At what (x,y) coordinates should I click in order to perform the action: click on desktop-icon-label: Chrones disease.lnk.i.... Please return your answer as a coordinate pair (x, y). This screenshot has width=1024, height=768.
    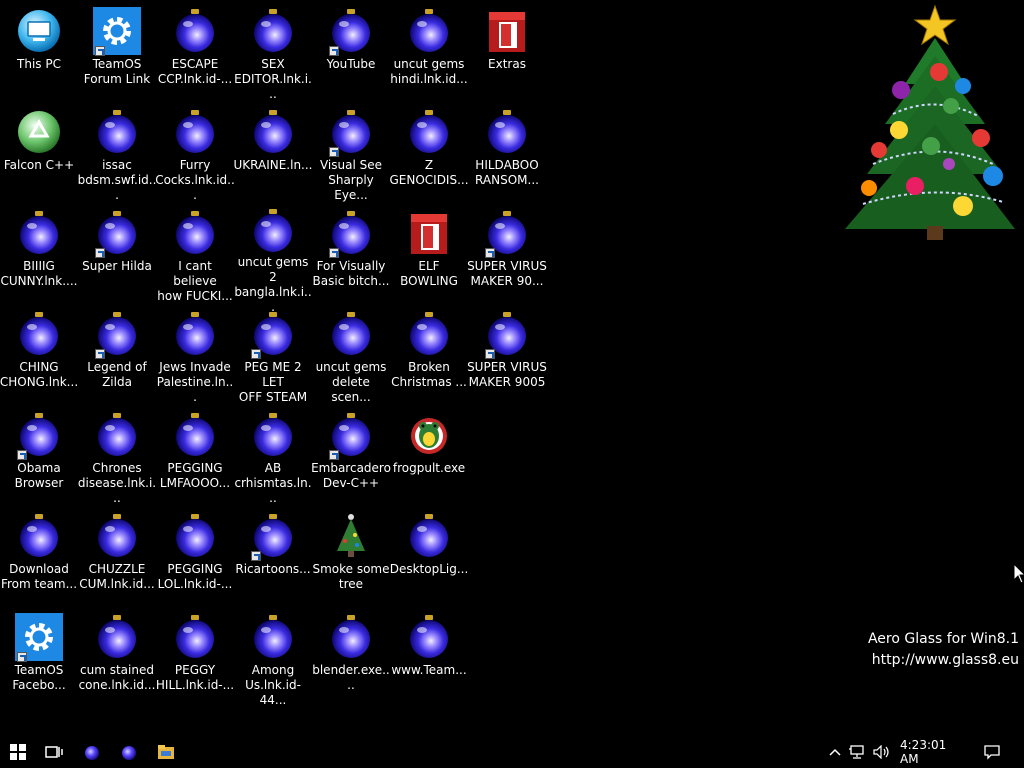
    Looking at the image, I should click on (117, 483).